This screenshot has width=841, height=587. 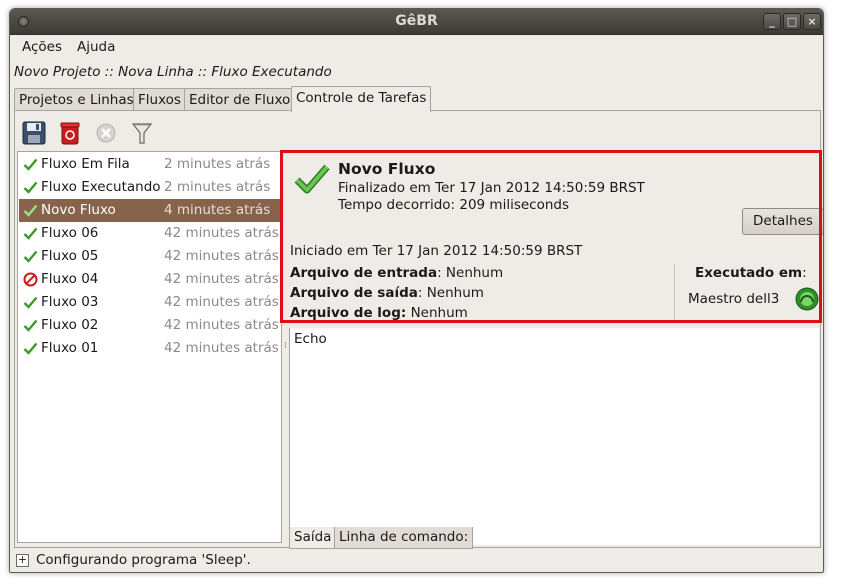 What do you see at coordinates (416, 47) in the screenshot?
I see `menu-bar: Ações Ajuda` at bounding box center [416, 47].